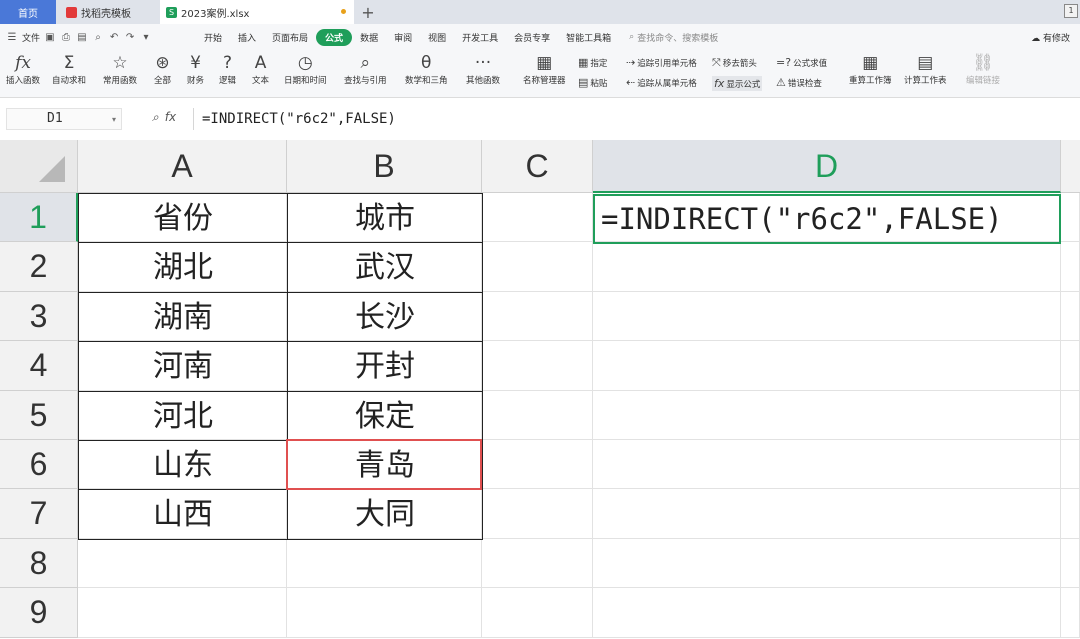 Image resolution: width=1080 pixels, height=639 pixels. I want to click on name-manager-button: ▦ 名称管理器, so click(544, 69).